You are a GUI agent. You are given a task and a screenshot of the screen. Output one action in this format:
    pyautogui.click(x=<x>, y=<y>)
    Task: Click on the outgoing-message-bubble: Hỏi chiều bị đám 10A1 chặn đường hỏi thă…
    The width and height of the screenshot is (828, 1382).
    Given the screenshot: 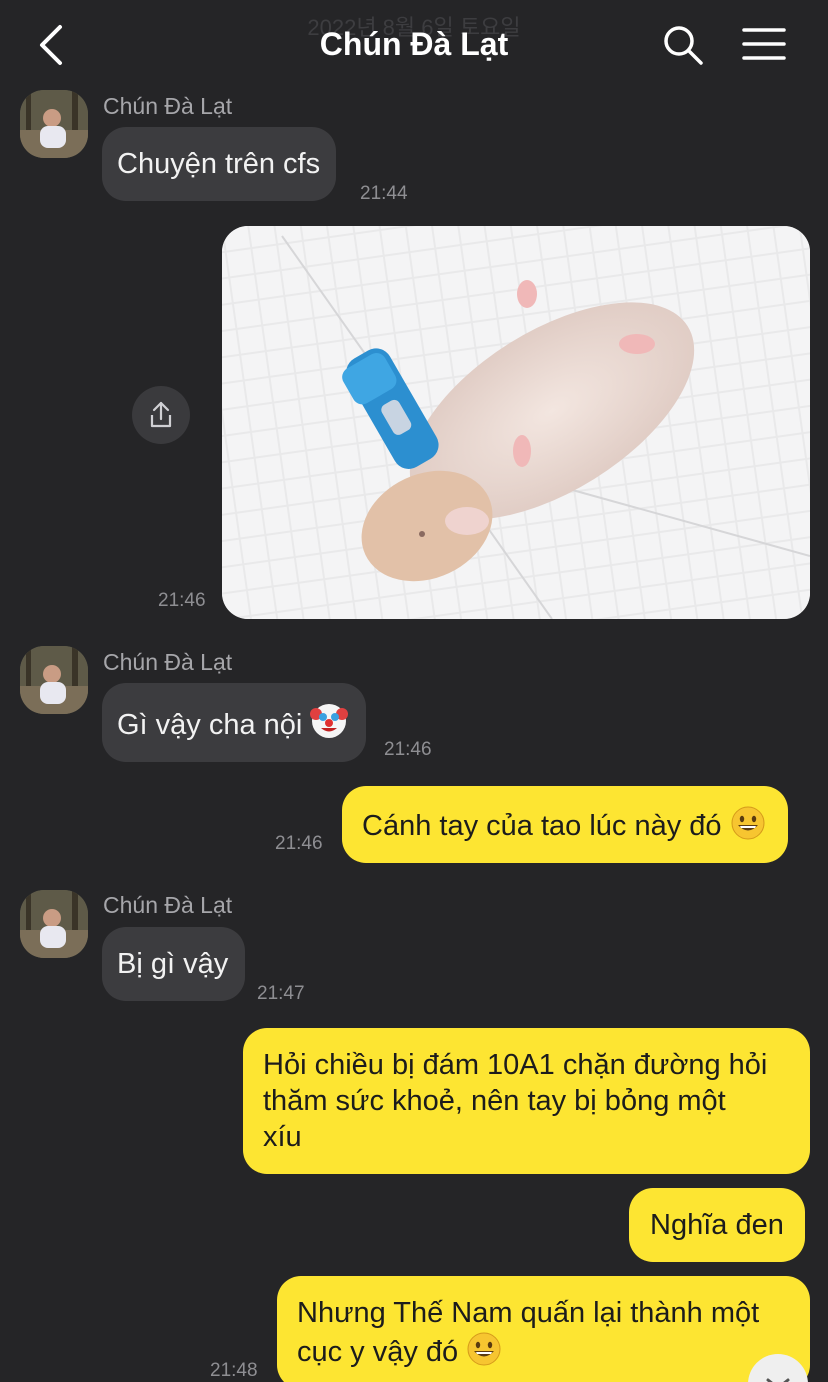 What is the action you would take?
    pyautogui.click(x=526, y=1101)
    